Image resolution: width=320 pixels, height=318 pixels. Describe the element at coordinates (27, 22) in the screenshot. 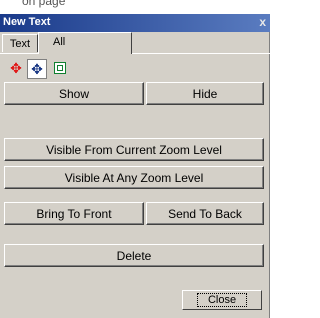

I see `window-title: New Text` at that location.